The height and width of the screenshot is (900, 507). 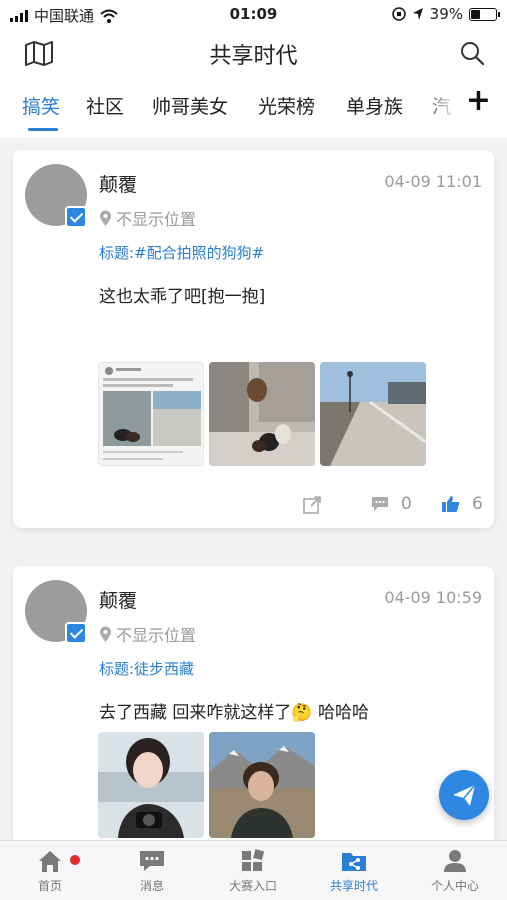 What do you see at coordinates (152, 871) in the screenshot?
I see `nav-messages: 消息` at bounding box center [152, 871].